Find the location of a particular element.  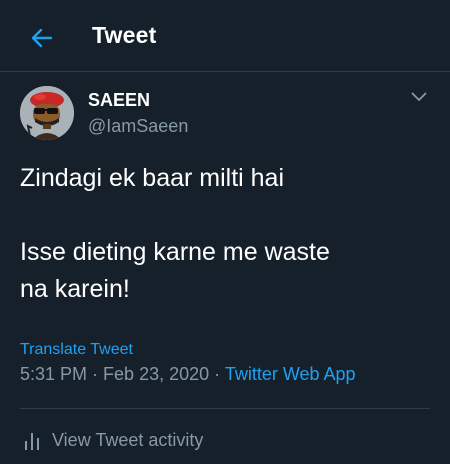

bar-chart-icon is located at coordinates (32, 441).